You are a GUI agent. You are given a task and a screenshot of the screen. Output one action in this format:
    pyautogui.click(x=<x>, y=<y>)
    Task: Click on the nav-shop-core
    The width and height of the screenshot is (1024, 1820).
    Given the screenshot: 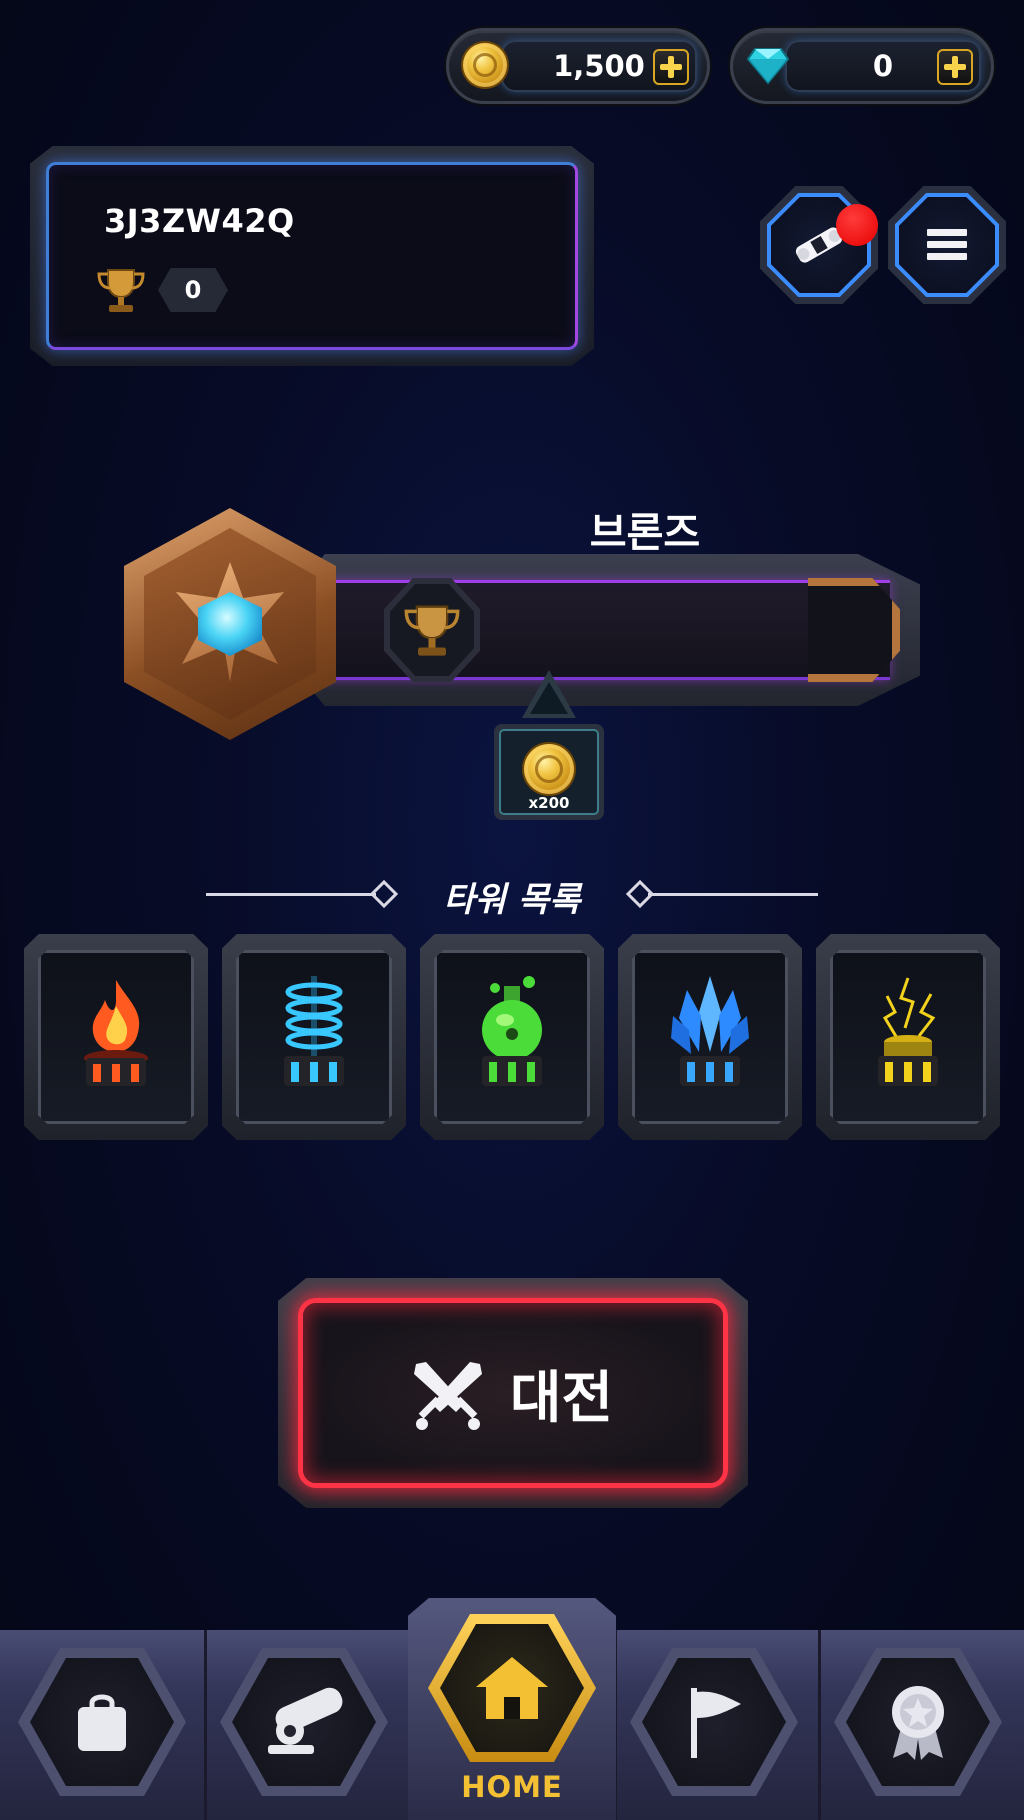 What is the action you would take?
    pyautogui.click(x=102, y=1722)
    